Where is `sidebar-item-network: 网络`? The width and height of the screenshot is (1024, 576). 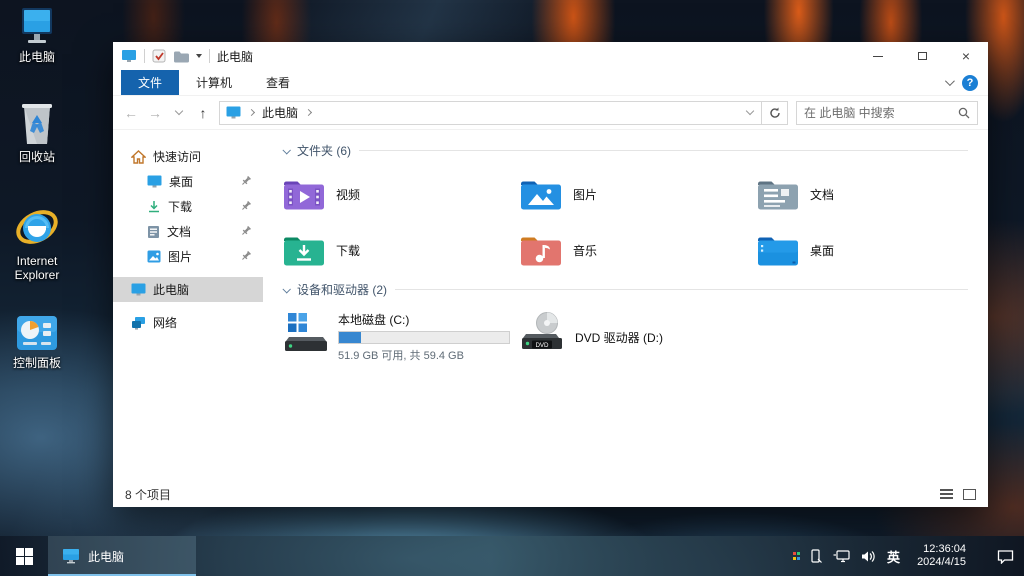 sidebar-item-network: 网络 is located at coordinates (188, 322).